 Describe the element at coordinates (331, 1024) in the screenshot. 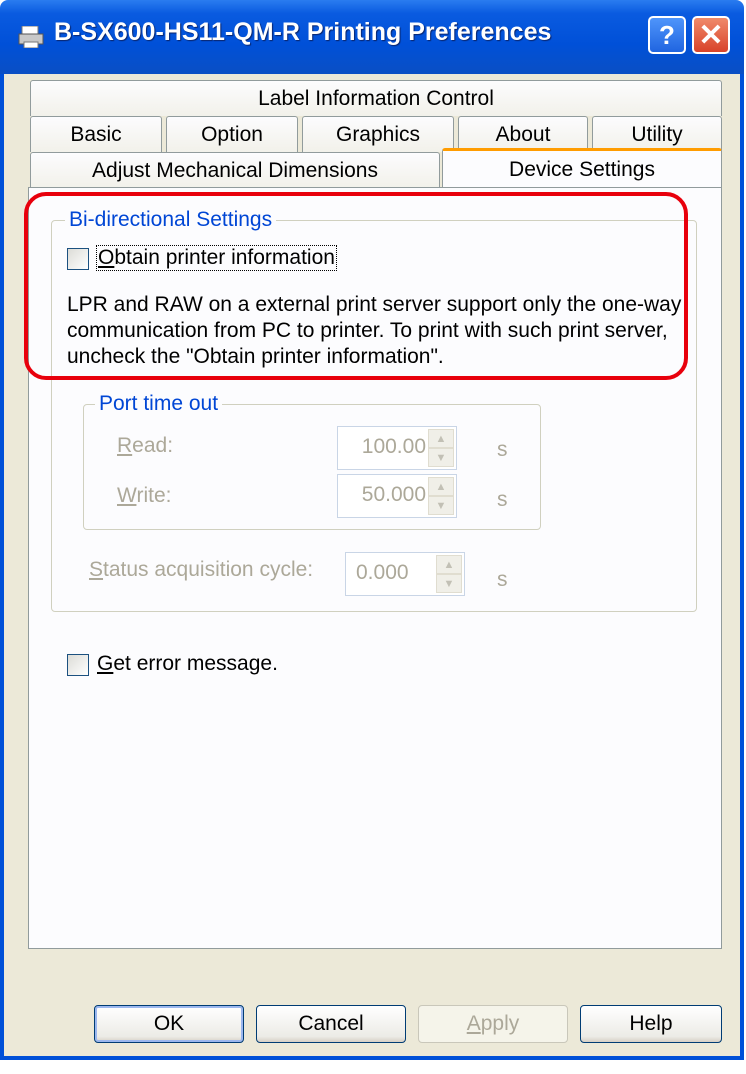

I see `cancel-button: Cancel` at that location.